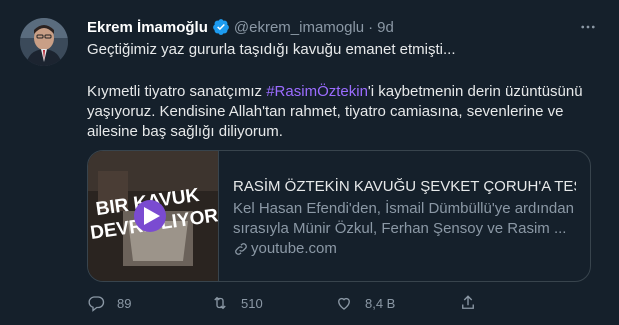  I want to click on share-icon, so click(468, 302).